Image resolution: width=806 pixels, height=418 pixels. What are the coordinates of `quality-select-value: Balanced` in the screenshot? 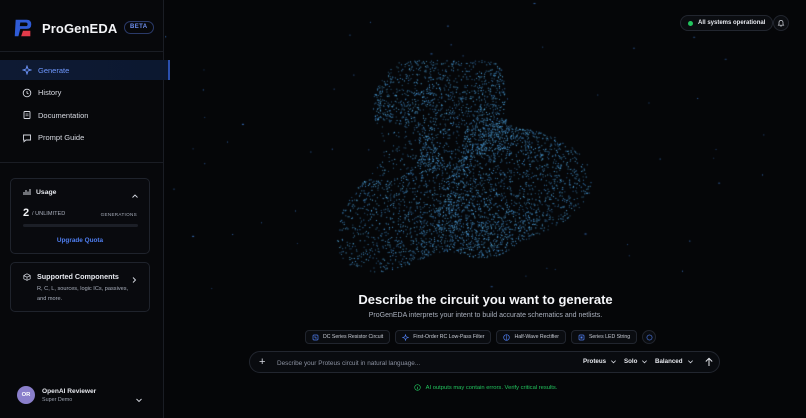 It's located at (669, 361).